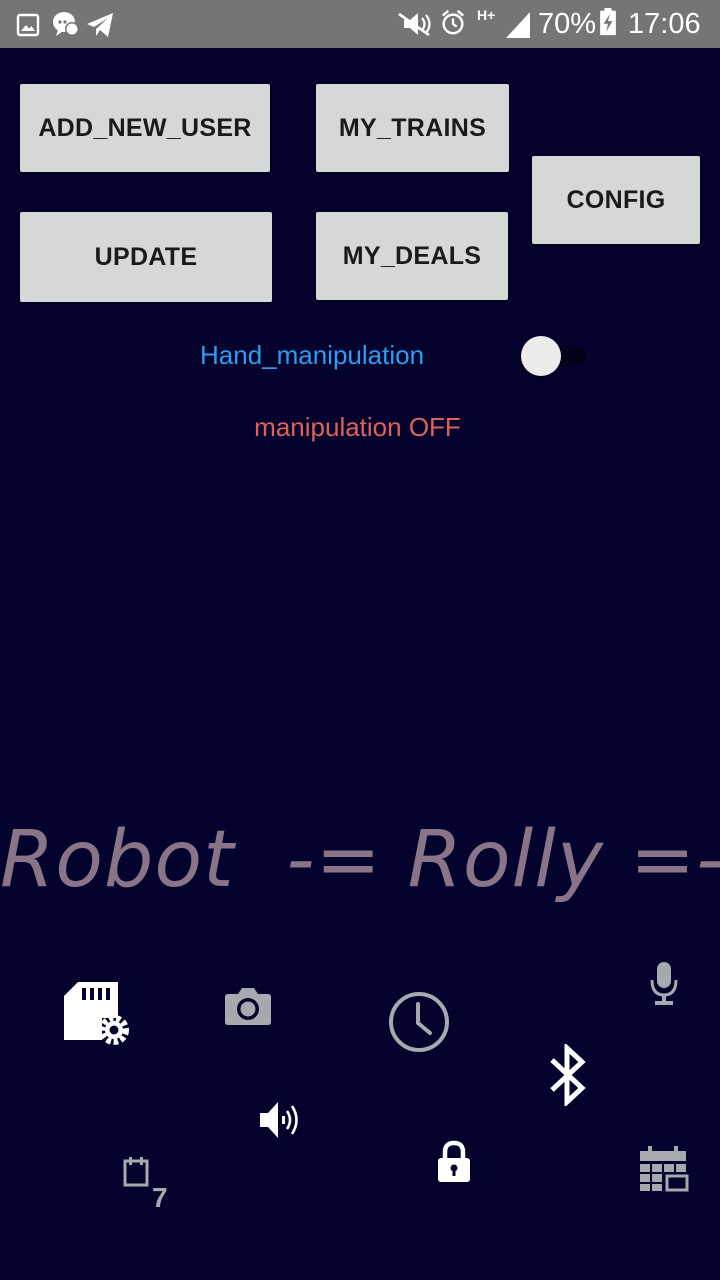  What do you see at coordinates (146, 257) in the screenshot?
I see `update-button: UPDATE` at bounding box center [146, 257].